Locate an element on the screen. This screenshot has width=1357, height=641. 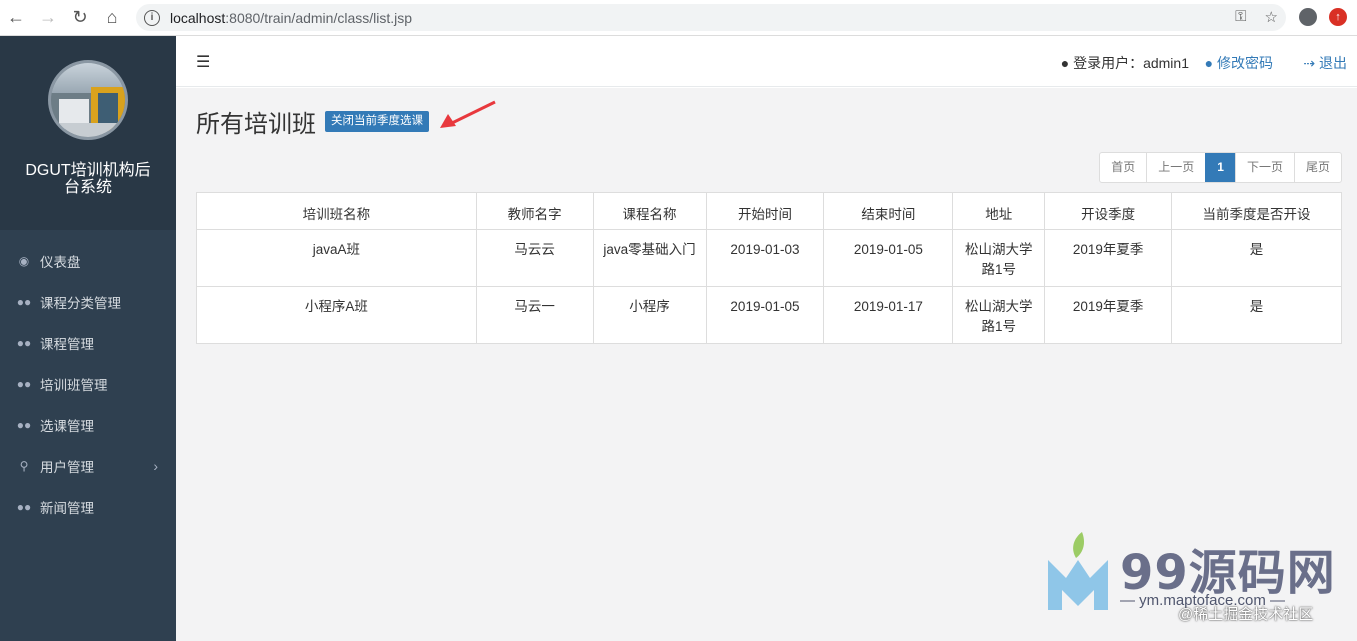
chevron-right-icon: › is located at coordinates (155, 465).